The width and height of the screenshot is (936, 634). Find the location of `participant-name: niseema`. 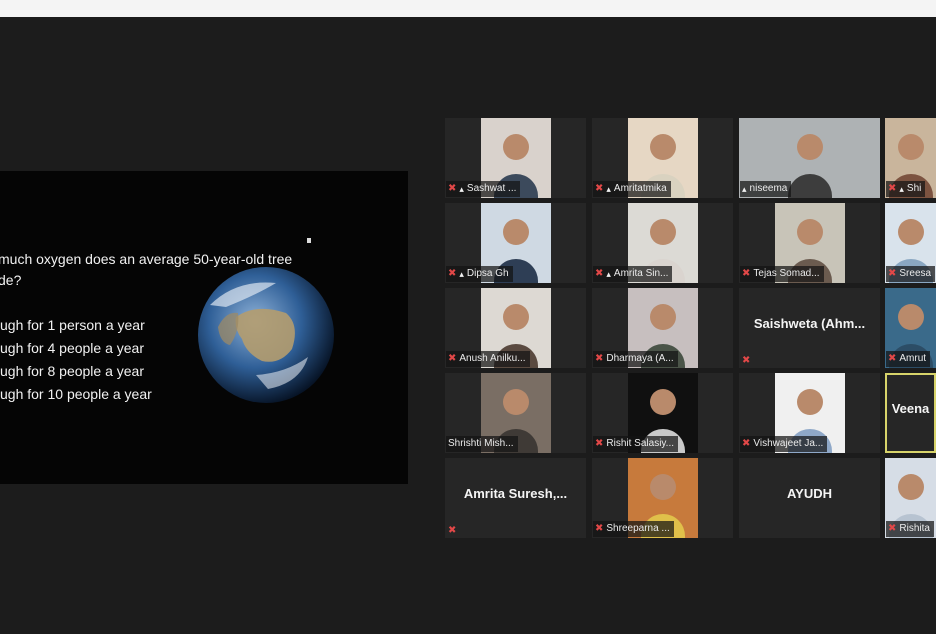

participant-name: niseema is located at coordinates (768, 188).